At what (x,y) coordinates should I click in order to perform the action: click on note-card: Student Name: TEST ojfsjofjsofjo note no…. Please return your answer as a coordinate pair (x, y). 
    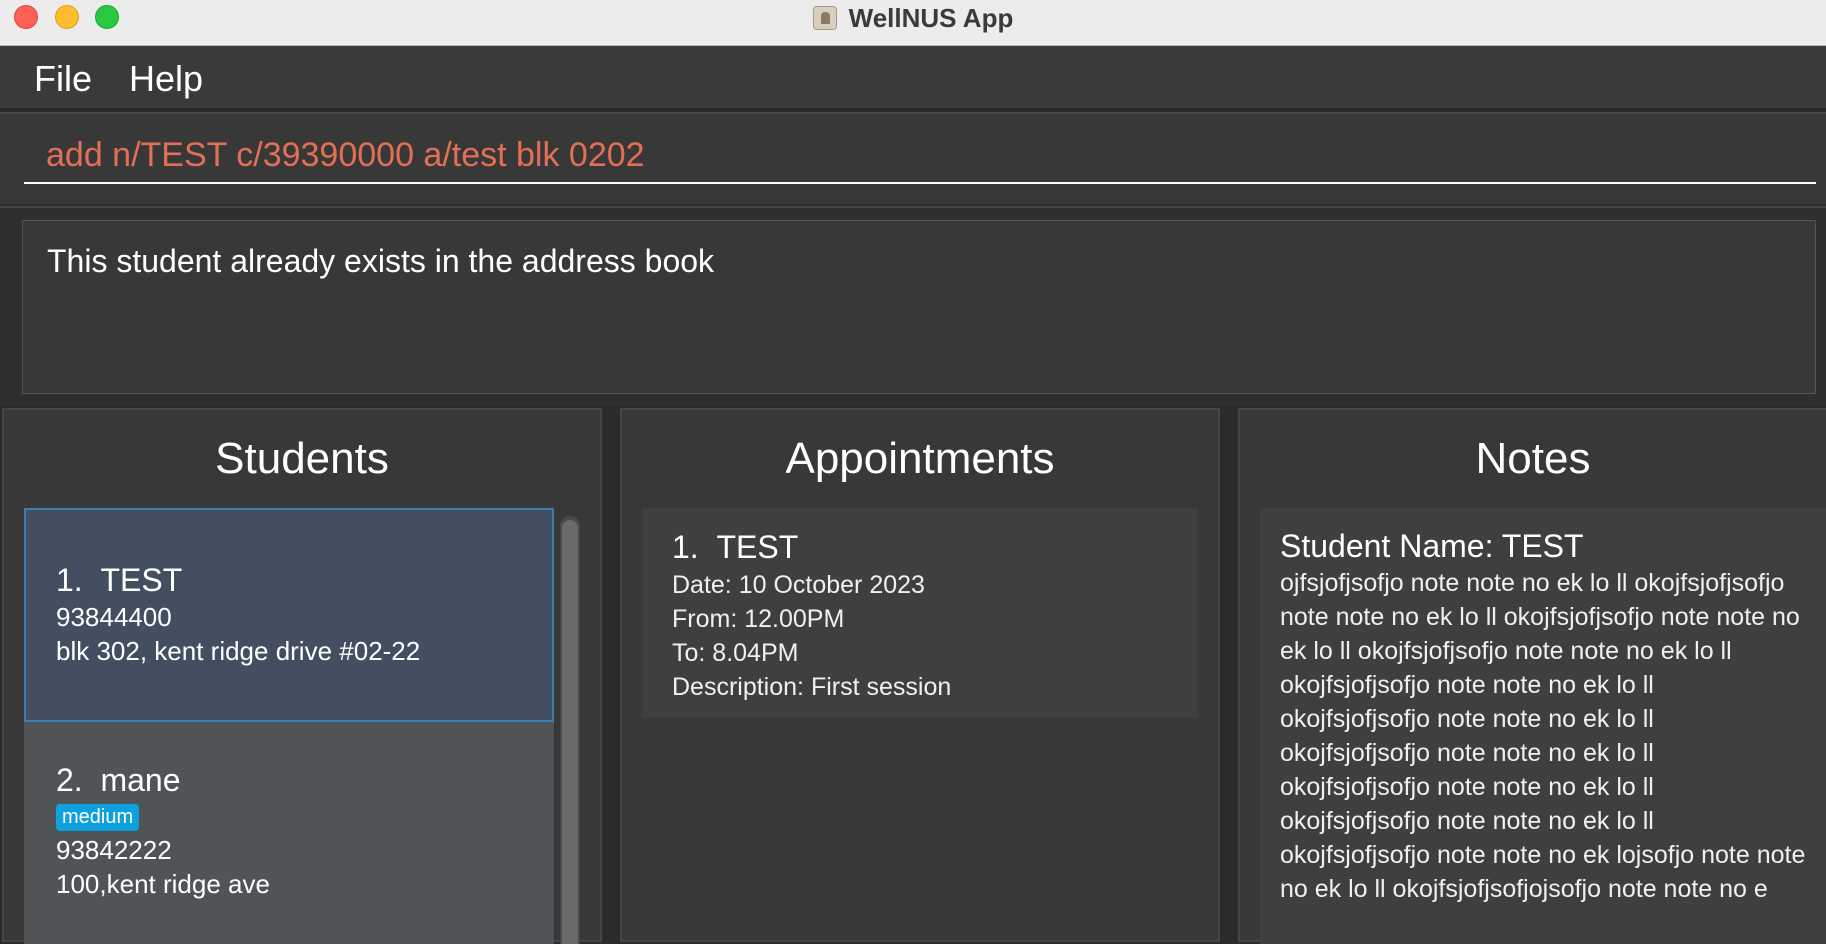
    Looking at the image, I should click on (1543, 726).